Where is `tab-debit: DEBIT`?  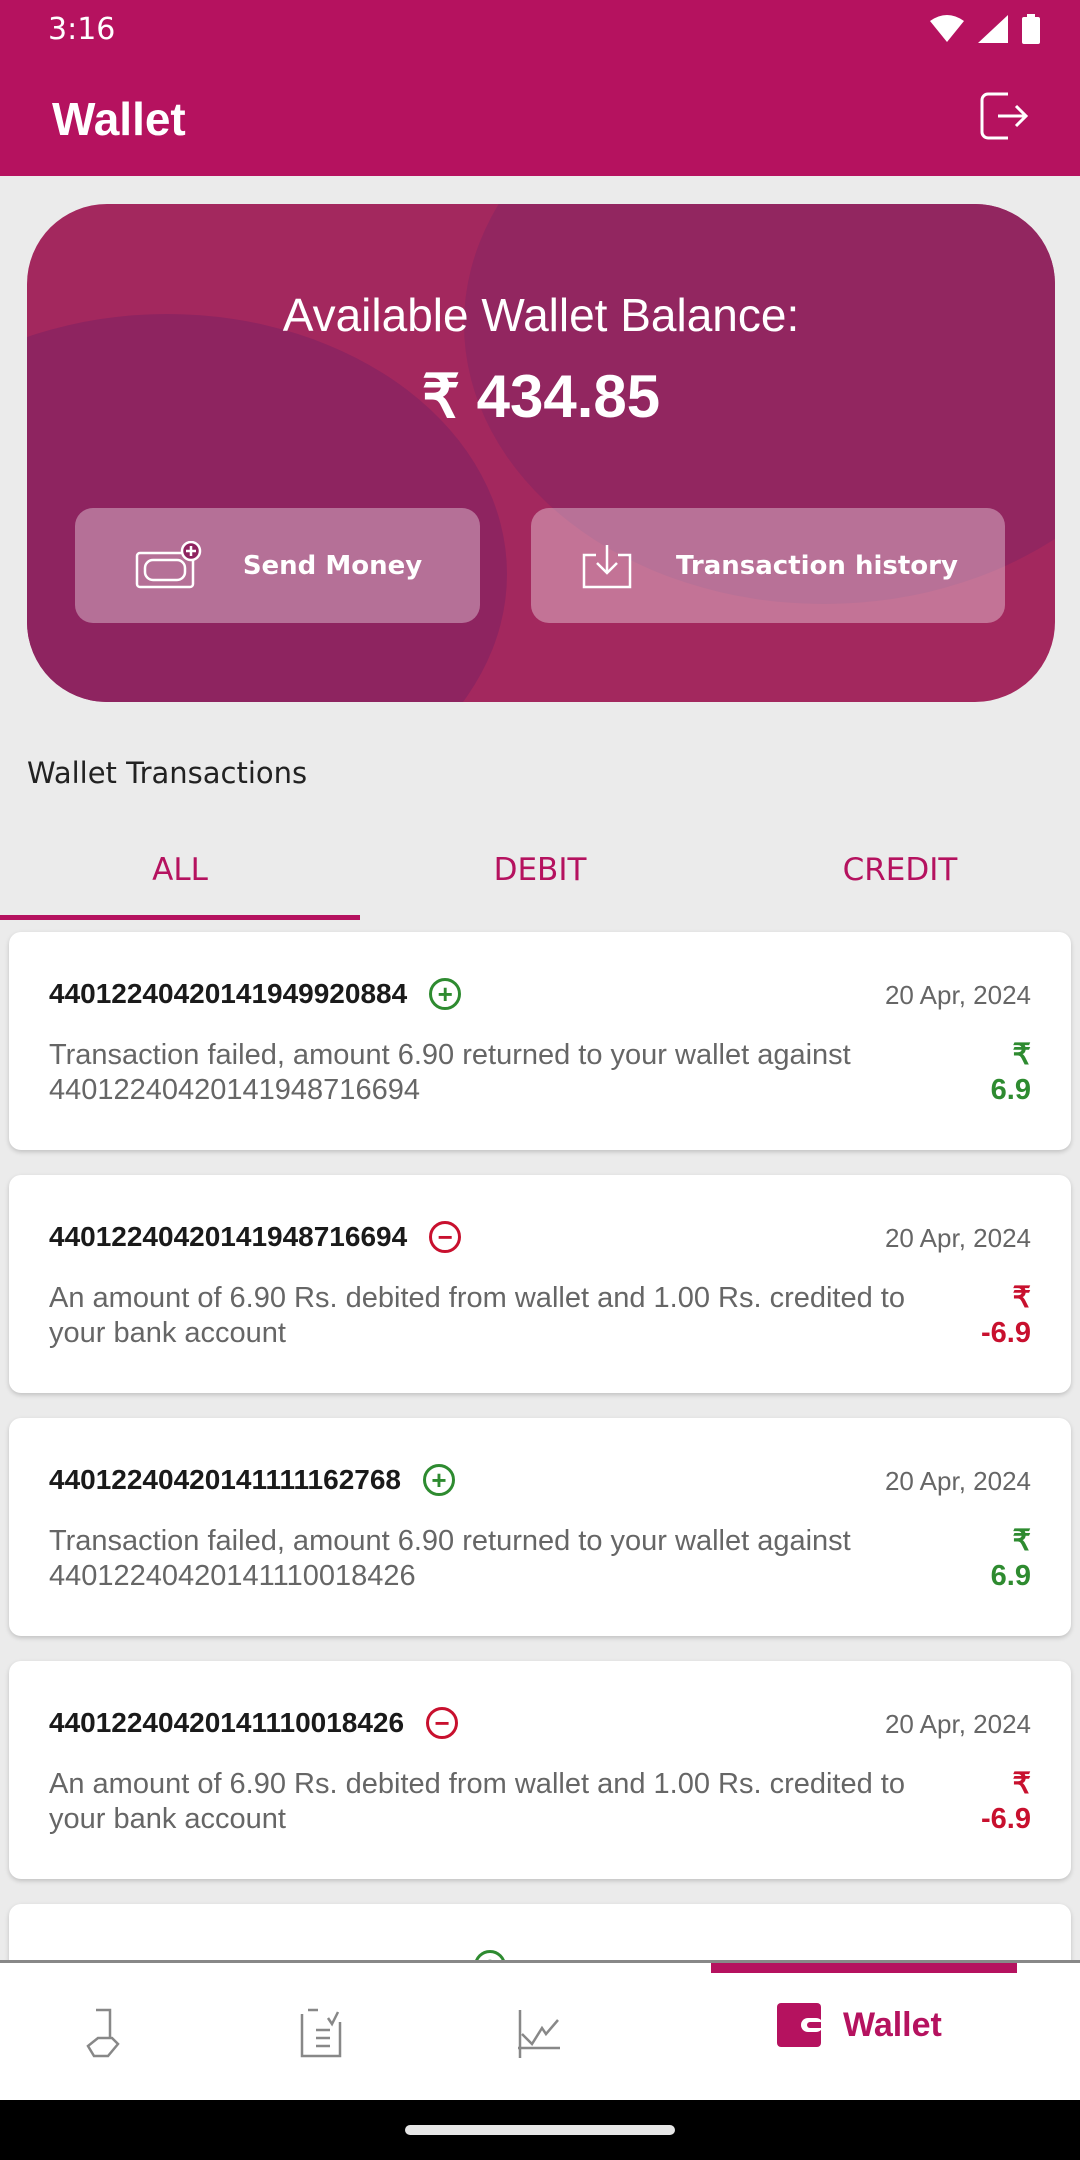 tab-debit: DEBIT is located at coordinates (540, 875).